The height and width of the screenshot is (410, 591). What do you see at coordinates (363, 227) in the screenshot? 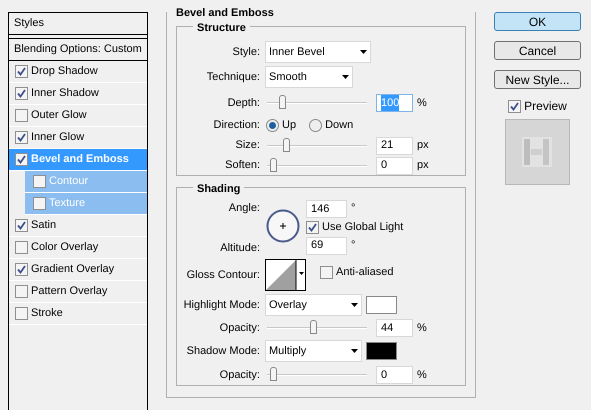
I see `checkbox-label: Use Global Light` at bounding box center [363, 227].